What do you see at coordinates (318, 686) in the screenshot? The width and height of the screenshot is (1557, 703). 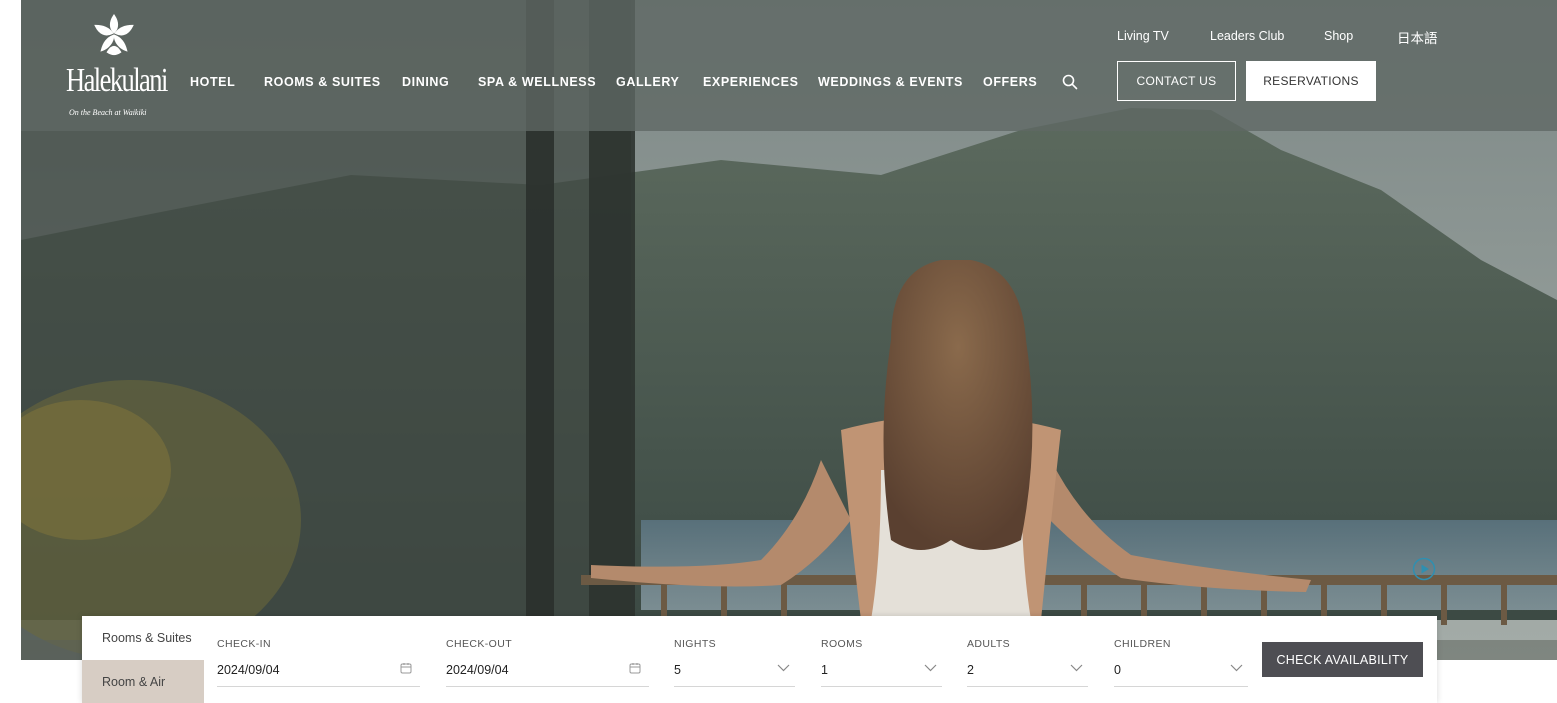 I see `checkin-underline` at bounding box center [318, 686].